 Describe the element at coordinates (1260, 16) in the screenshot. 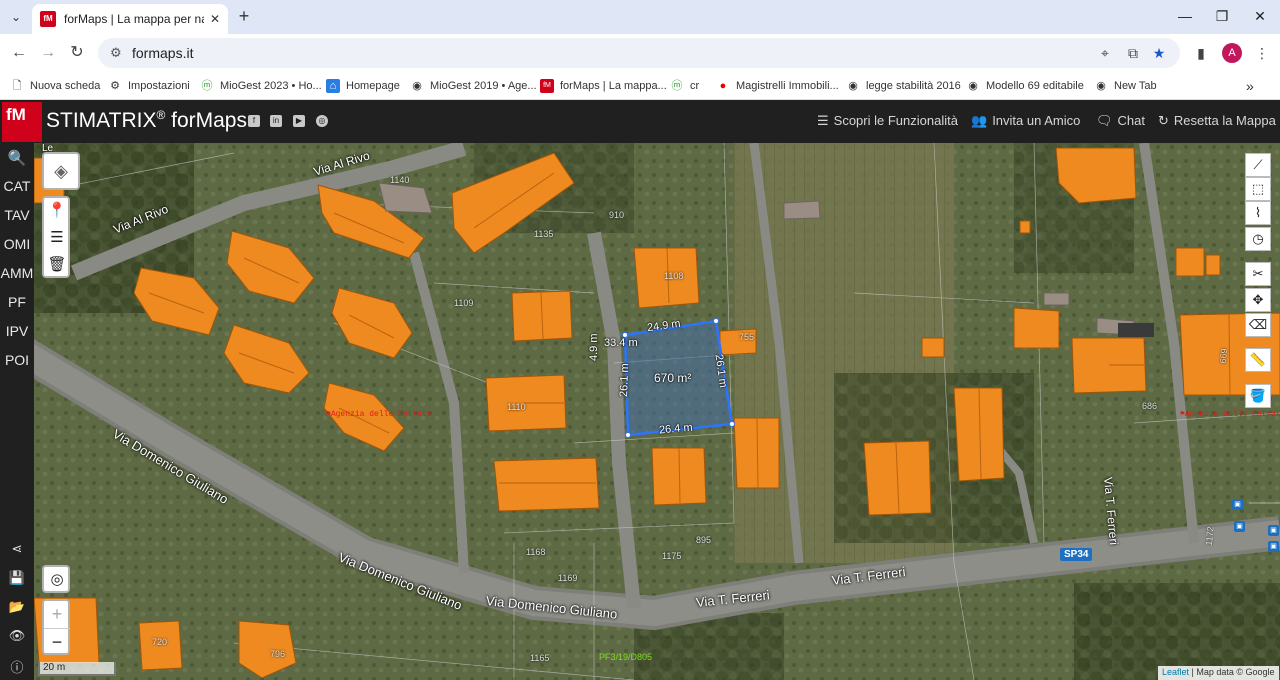

I see `window-close-icon: ✕` at that location.